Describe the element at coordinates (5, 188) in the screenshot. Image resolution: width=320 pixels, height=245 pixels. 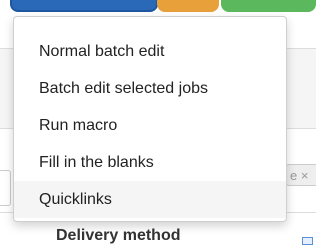
I see `filter-input` at that location.